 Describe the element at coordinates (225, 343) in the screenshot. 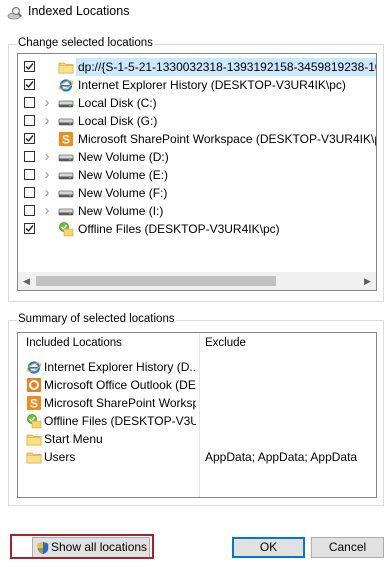

I see `exclude-header: Exclude` at that location.